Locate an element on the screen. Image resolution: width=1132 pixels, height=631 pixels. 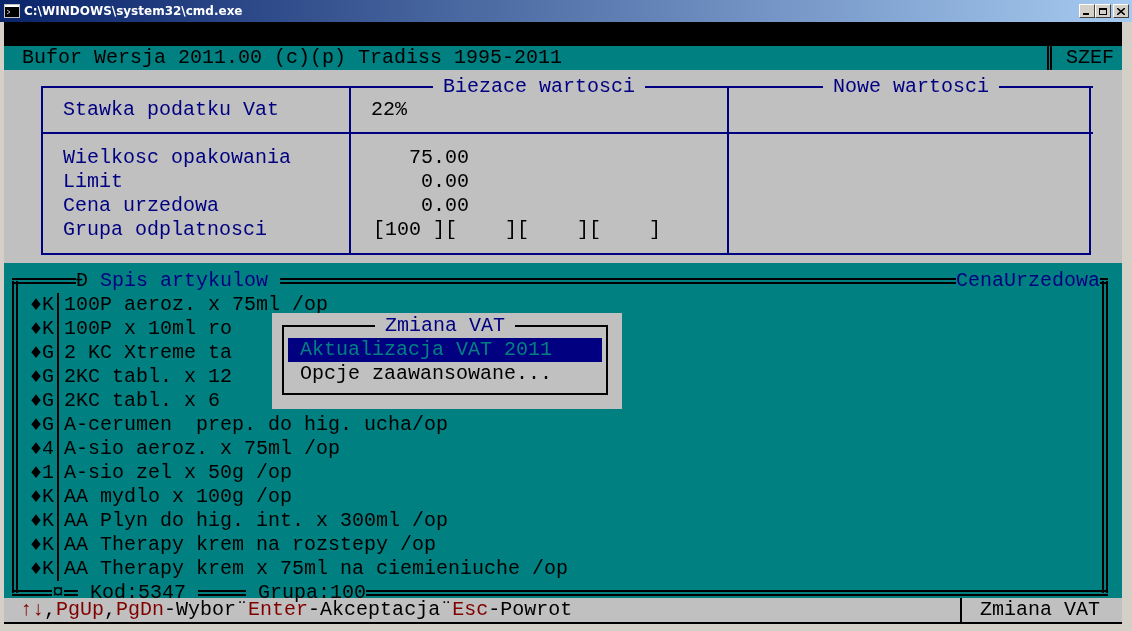
article-name: A-sio zel x 50g /op is located at coordinates (178, 473).